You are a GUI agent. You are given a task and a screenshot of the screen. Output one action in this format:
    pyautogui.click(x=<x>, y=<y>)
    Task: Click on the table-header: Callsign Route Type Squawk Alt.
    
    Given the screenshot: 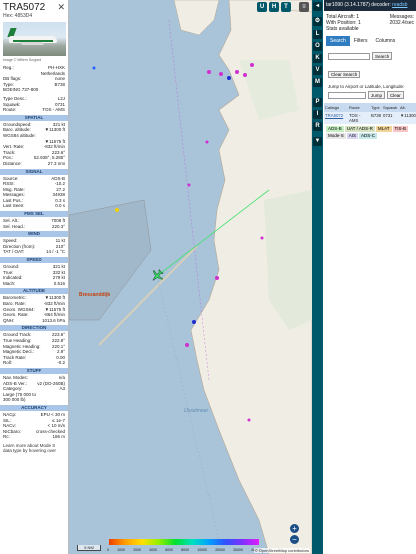 What is the action you would take?
    pyautogui.click(x=370, y=107)
    